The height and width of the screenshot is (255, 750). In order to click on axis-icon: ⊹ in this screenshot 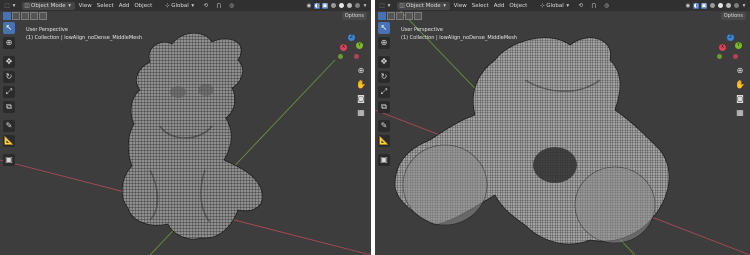, I will do `click(542, 5)`.